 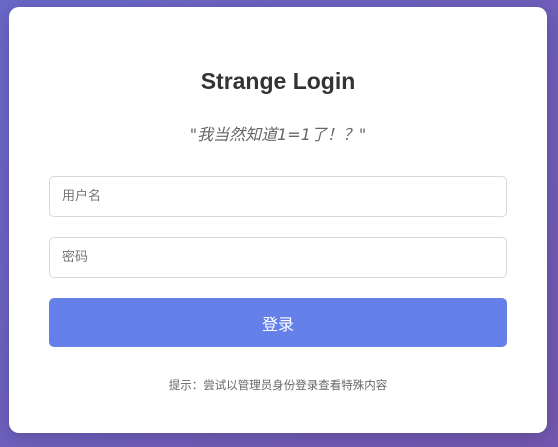 I want to click on login-button: 登录, so click(x=278, y=322).